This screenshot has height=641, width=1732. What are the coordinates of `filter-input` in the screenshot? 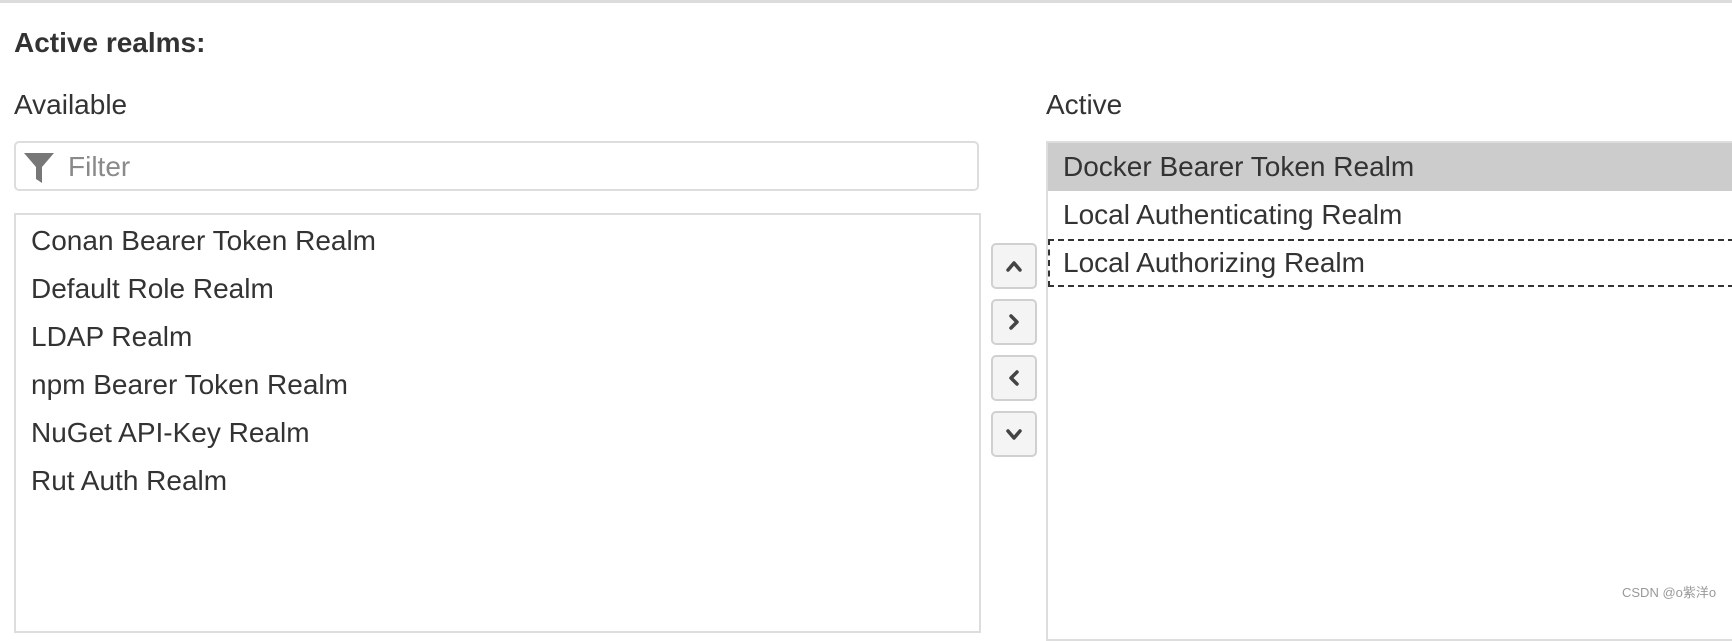 It's located at (508, 167).